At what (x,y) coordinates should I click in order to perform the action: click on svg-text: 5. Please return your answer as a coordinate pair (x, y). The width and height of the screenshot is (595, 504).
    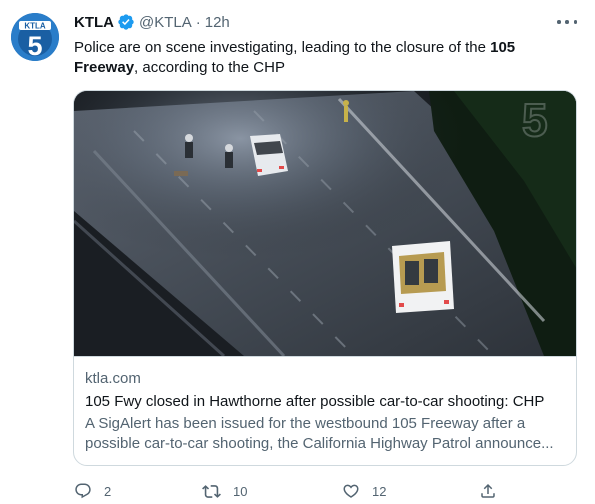
    Looking at the image, I should click on (535, 120).